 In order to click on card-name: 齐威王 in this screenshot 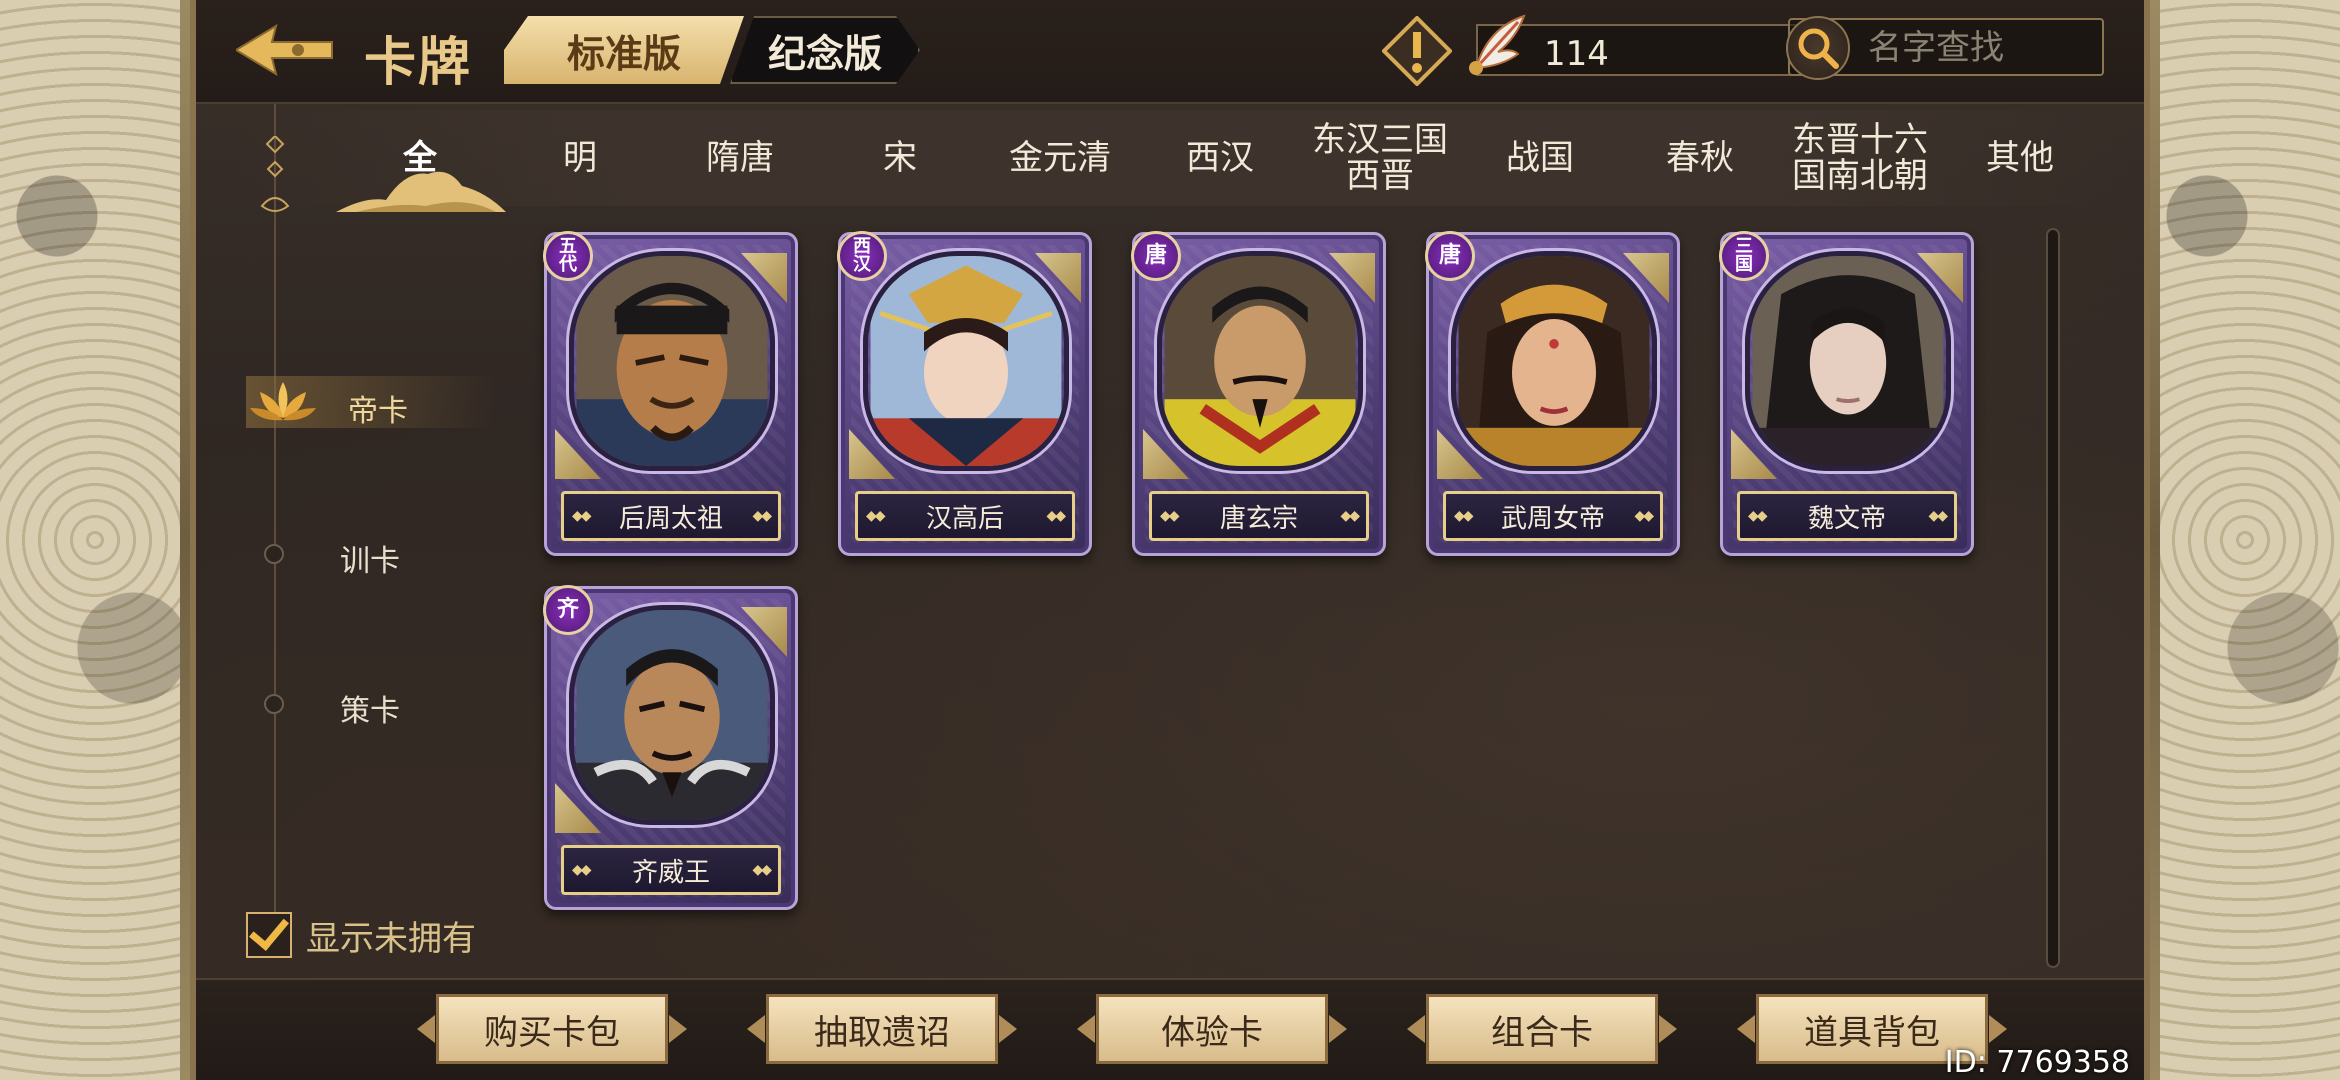, I will do `click(670, 872)`.